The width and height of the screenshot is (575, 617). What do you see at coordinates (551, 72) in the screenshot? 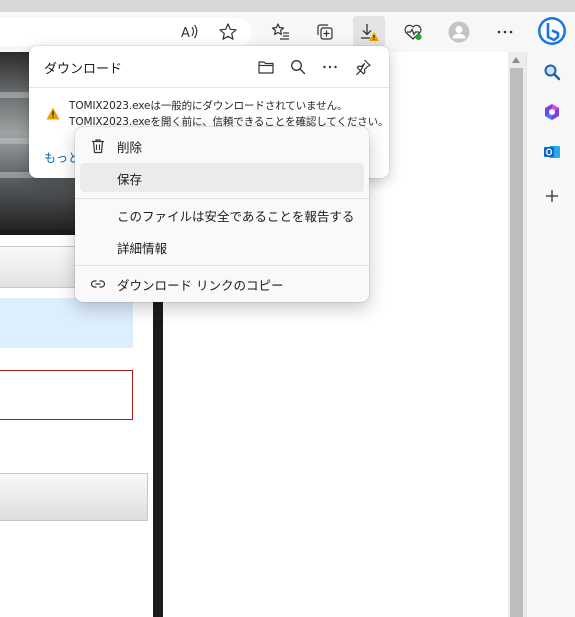
I see `search-icon` at bounding box center [551, 72].